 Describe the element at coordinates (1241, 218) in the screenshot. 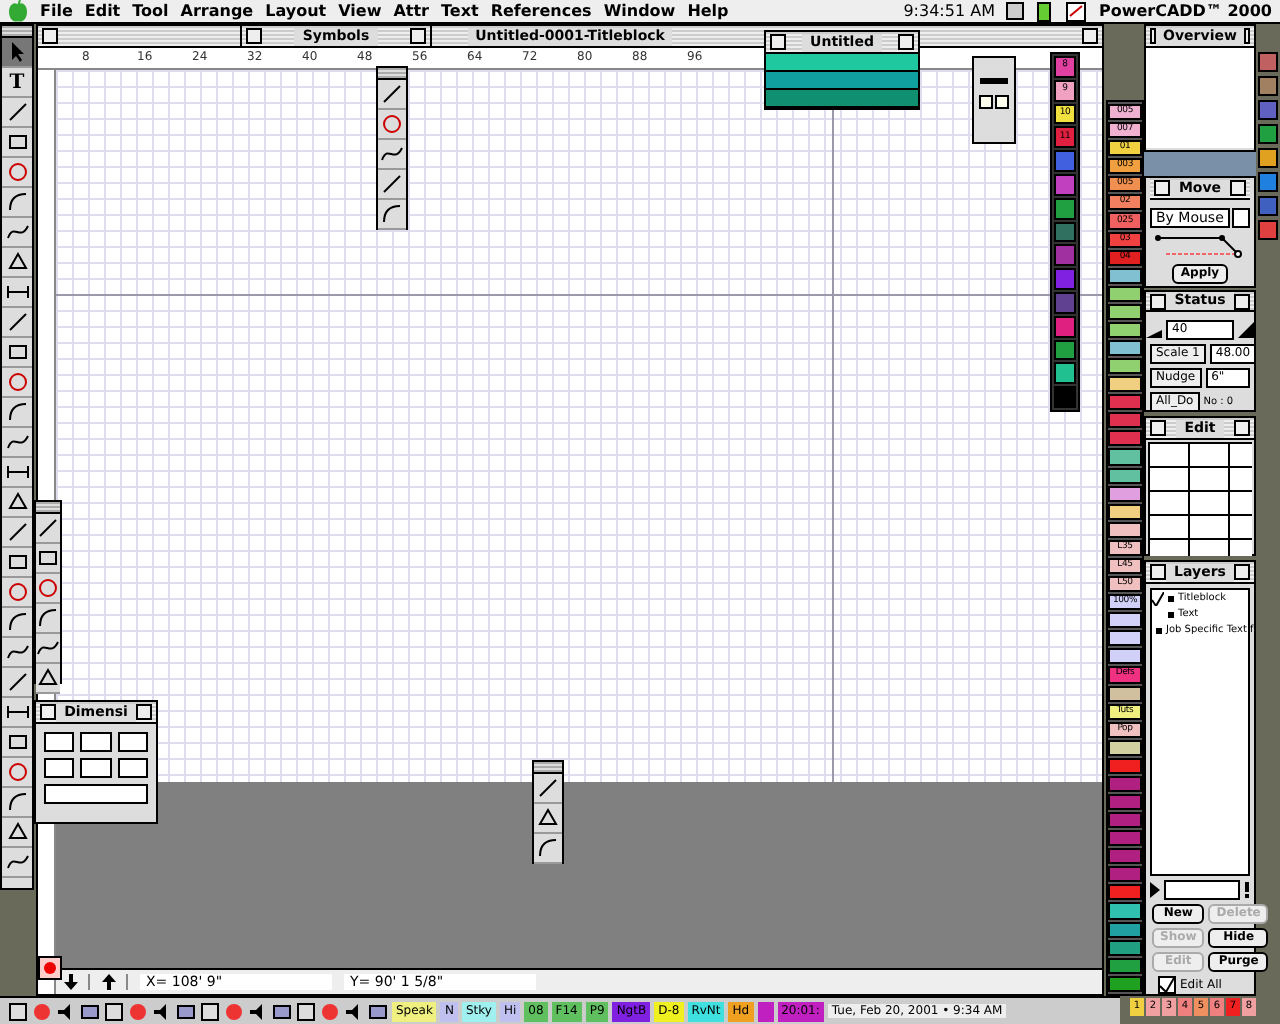

I see `options-dropdown` at that location.